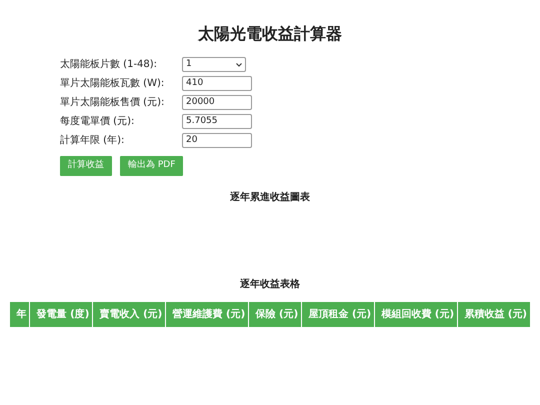 This screenshot has height=405, width=540. Describe the element at coordinates (339, 314) in the screenshot. I see `column-header: 屋頂租金 (元)` at that location.